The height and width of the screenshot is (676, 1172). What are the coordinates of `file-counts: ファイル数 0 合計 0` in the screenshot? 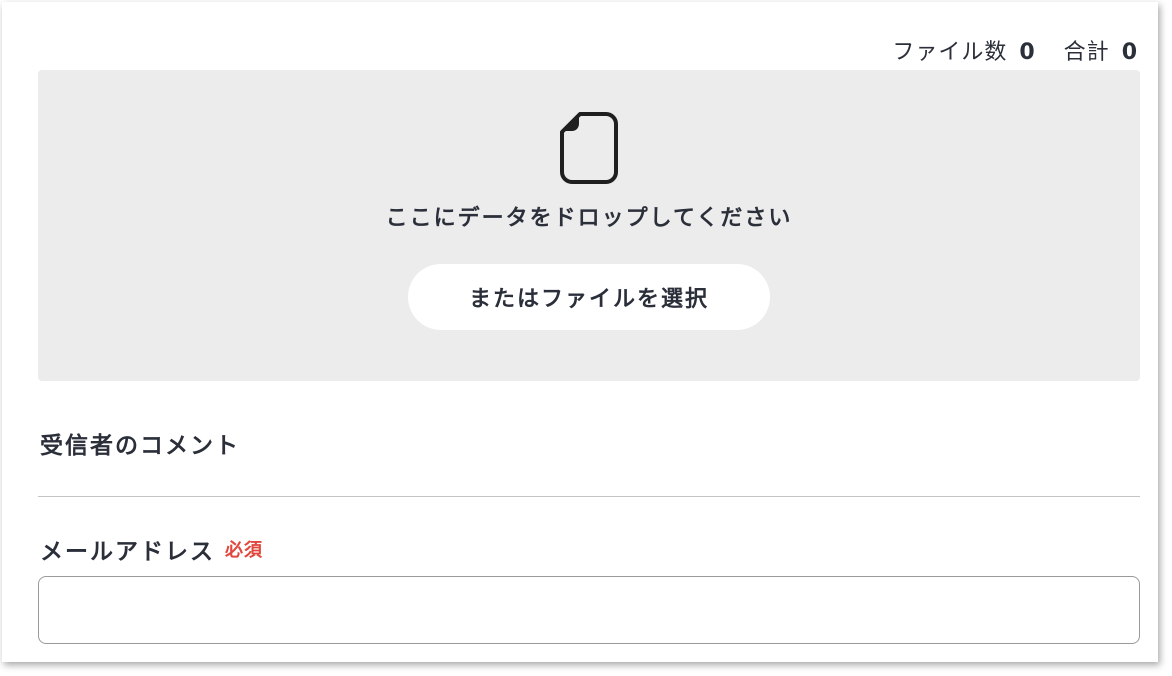 It's located at (1015, 50).